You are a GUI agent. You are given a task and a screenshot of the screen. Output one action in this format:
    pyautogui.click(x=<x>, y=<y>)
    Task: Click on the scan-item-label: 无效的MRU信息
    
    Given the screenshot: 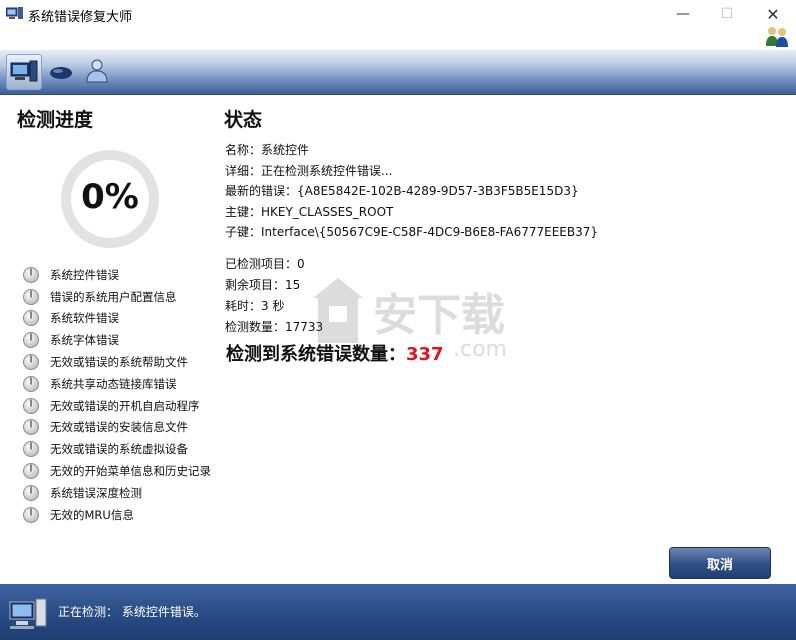 What is the action you would take?
    pyautogui.click(x=92, y=514)
    